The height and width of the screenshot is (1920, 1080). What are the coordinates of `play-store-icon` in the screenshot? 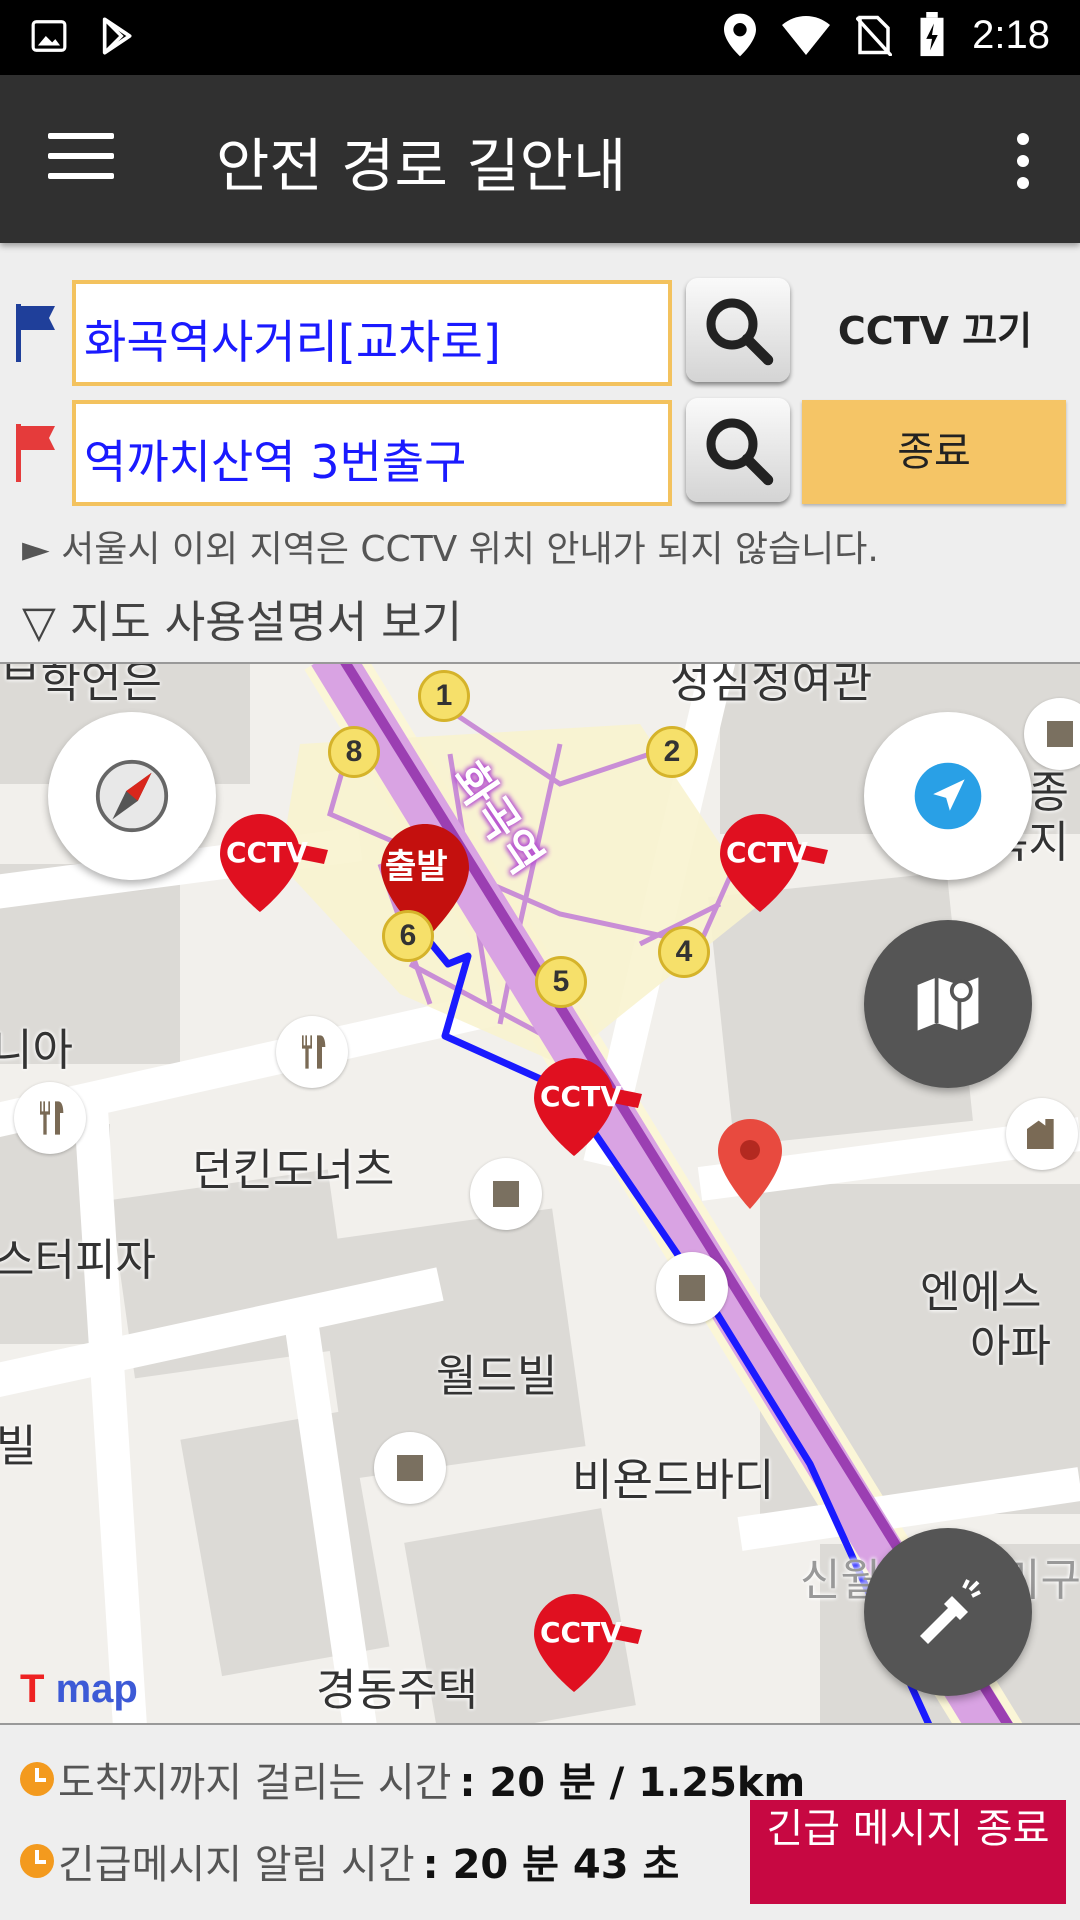 It's located at (117, 36).